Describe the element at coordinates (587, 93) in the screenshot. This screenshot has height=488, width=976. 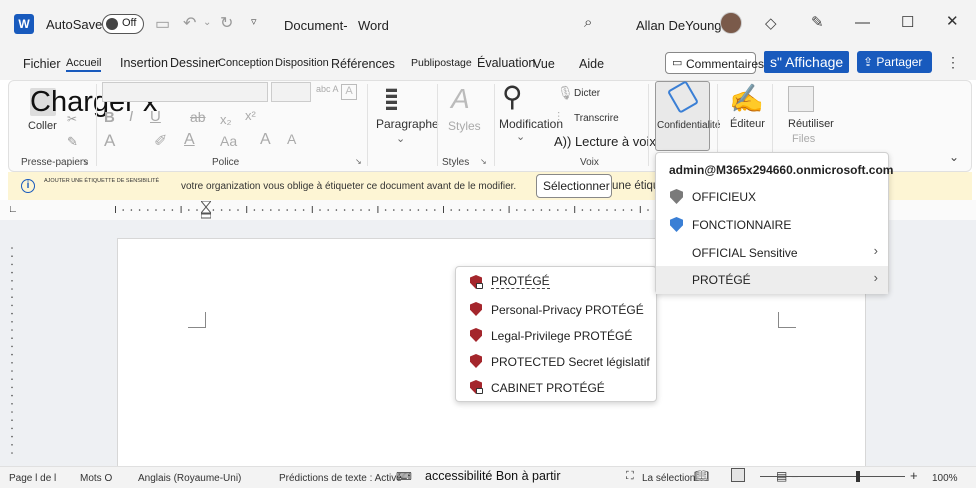
I see `dictate-label: Dicter` at that location.